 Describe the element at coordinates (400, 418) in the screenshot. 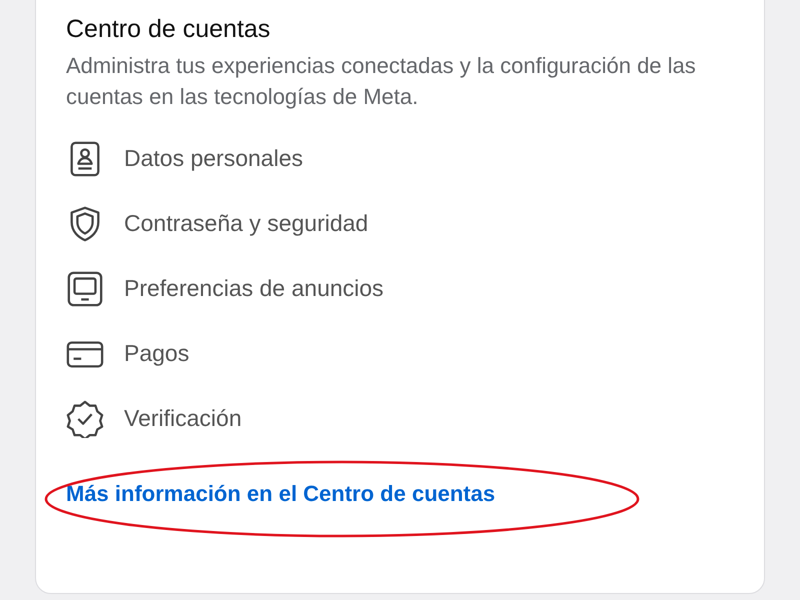

I see `menu-item: Verificación` at that location.